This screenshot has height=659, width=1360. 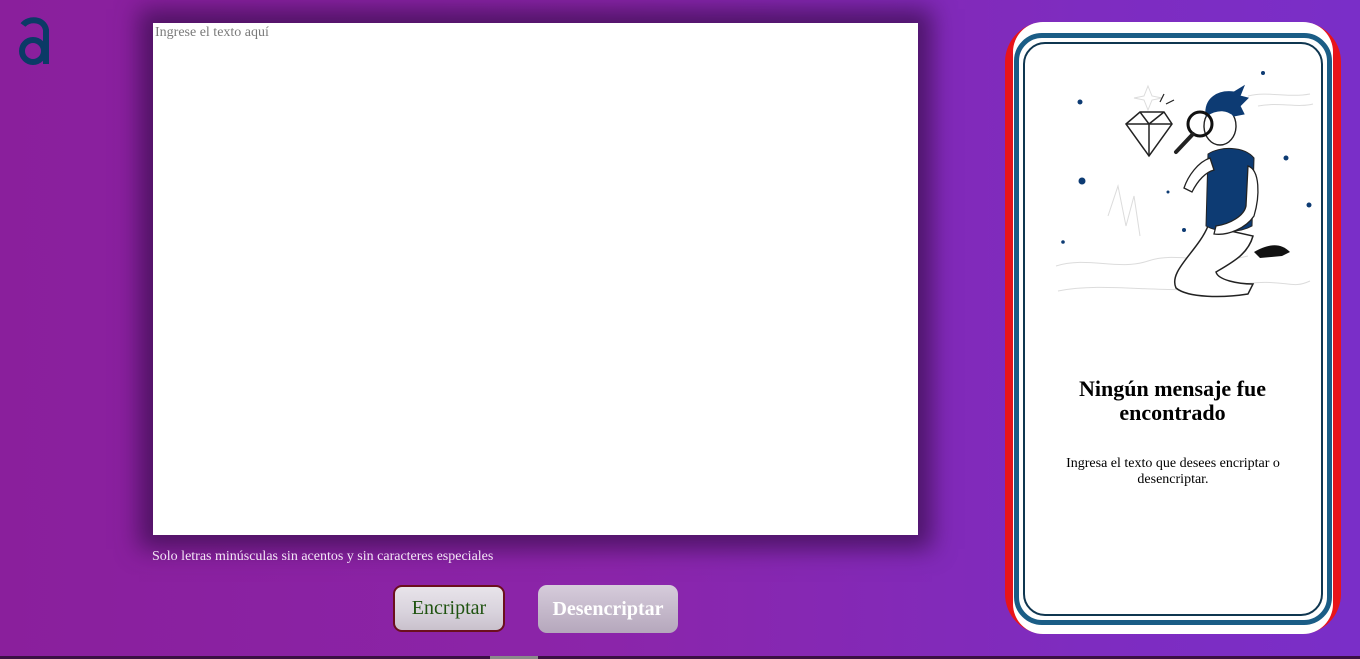 I want to click on output-title: Ningún mensaje fue encontrado, so click(x=1172, y=400).